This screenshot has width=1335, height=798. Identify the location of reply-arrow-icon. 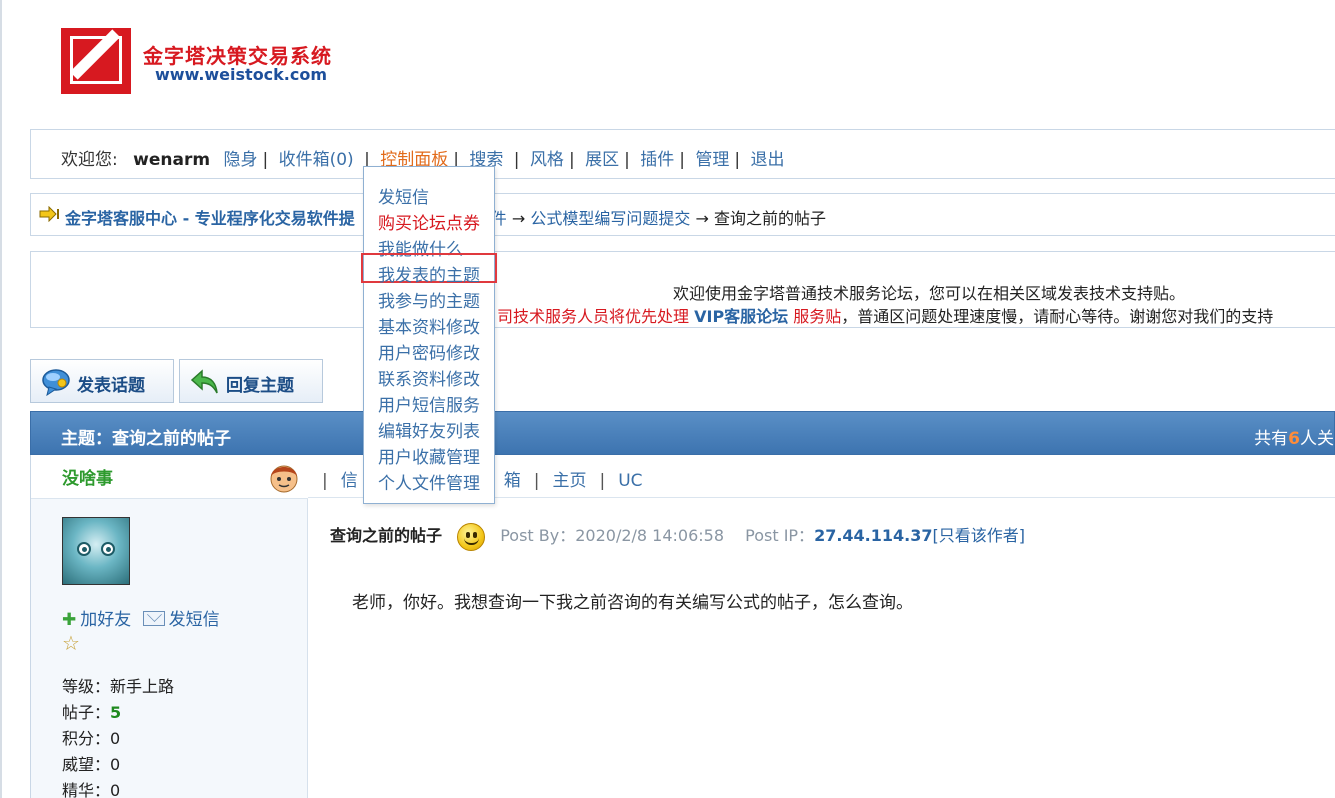
(204, 381).